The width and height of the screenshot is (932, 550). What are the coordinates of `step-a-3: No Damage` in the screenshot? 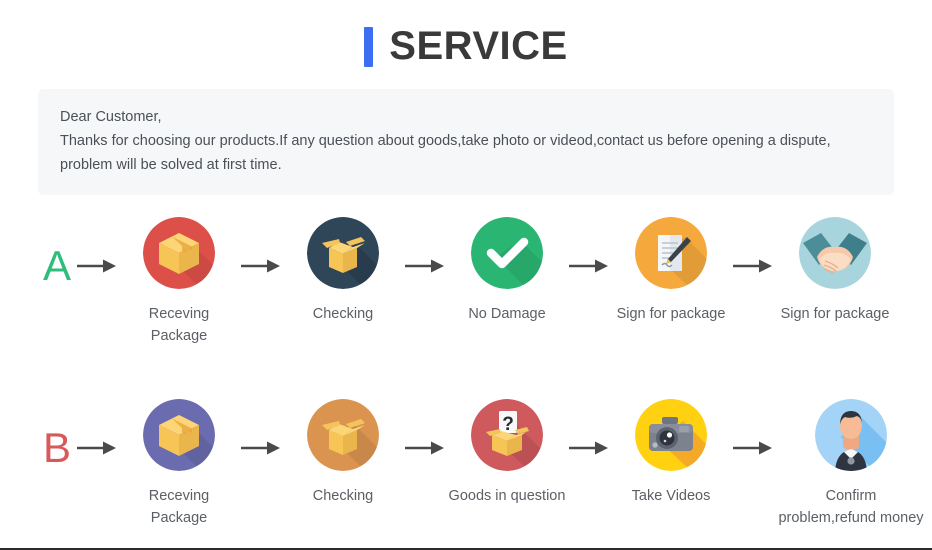 It's located at (507, 271).